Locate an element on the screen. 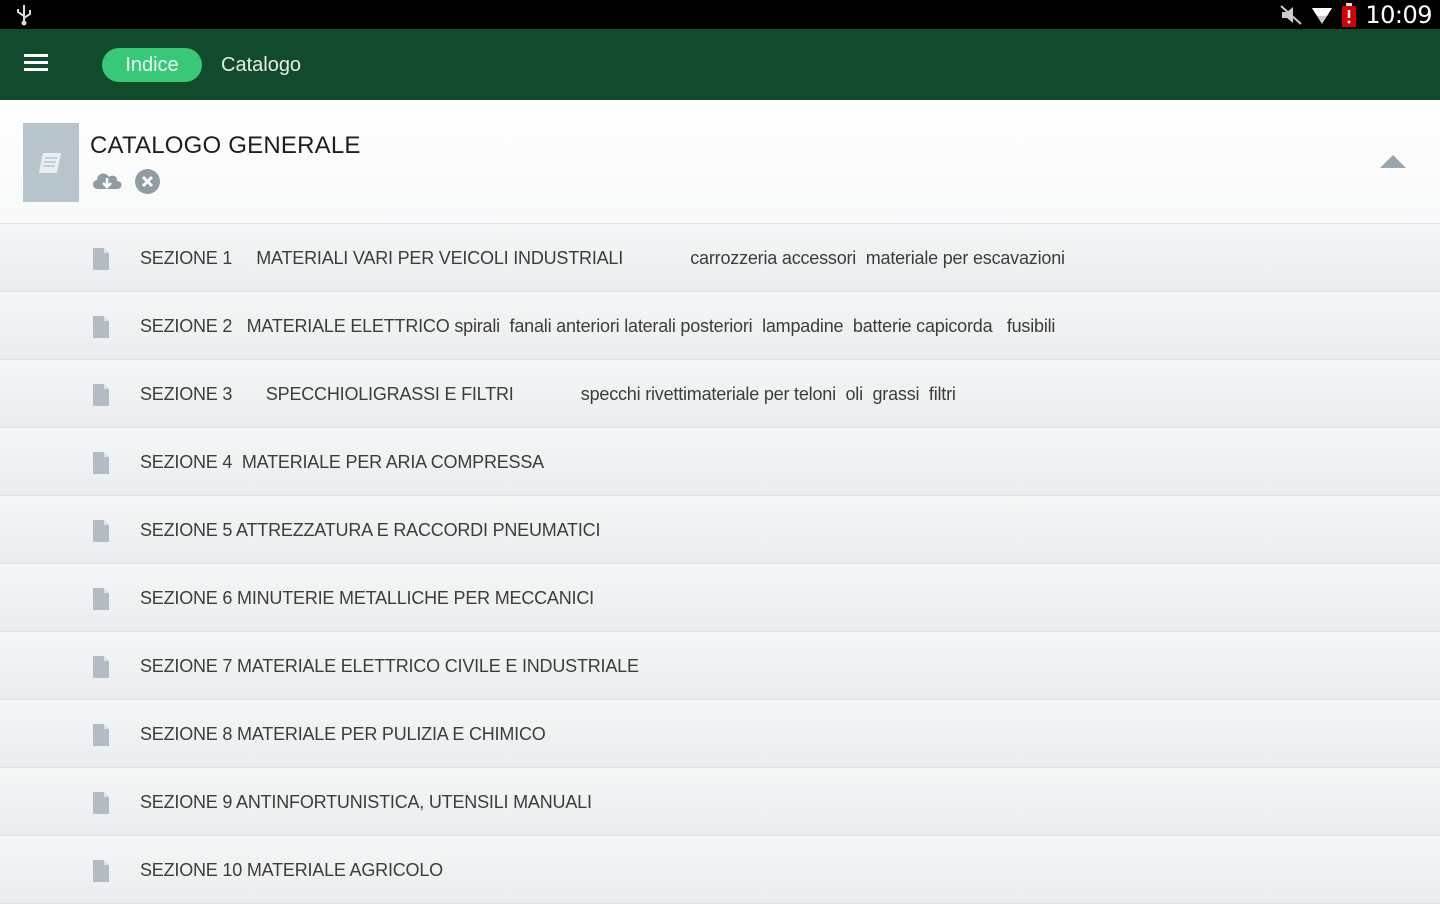 Image resolution: width=1440 pixels, height=904 pixels. status-bar: 10:09 is located at coordinates (720, 14).